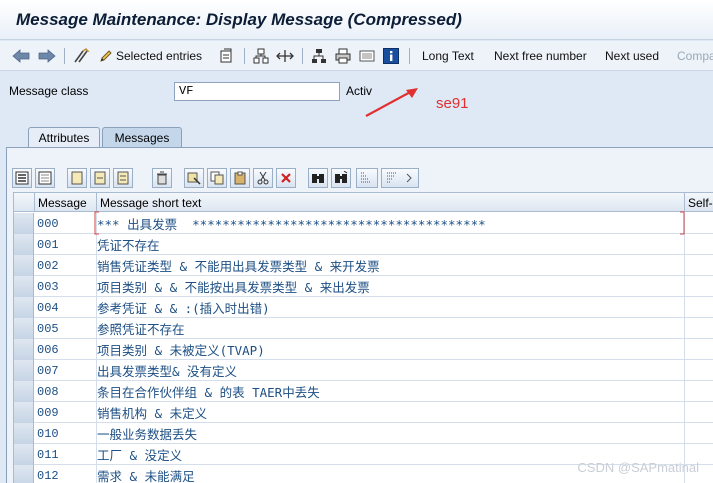 The height and width of the screenshot is (483, 713). What do you see at coordinates (257, 91) in the screenshot?
I see `message-class-field: VF` at bounding box center [257, 91].